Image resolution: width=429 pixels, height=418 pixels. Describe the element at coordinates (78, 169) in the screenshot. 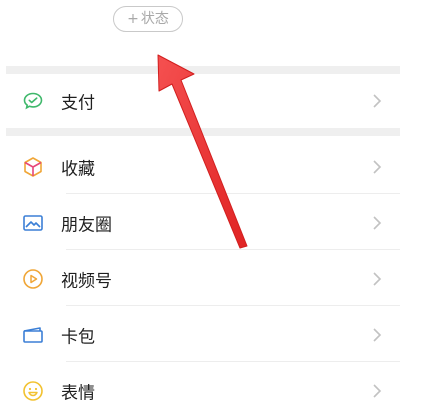

I see `favorites-label: 收藏` at that location.